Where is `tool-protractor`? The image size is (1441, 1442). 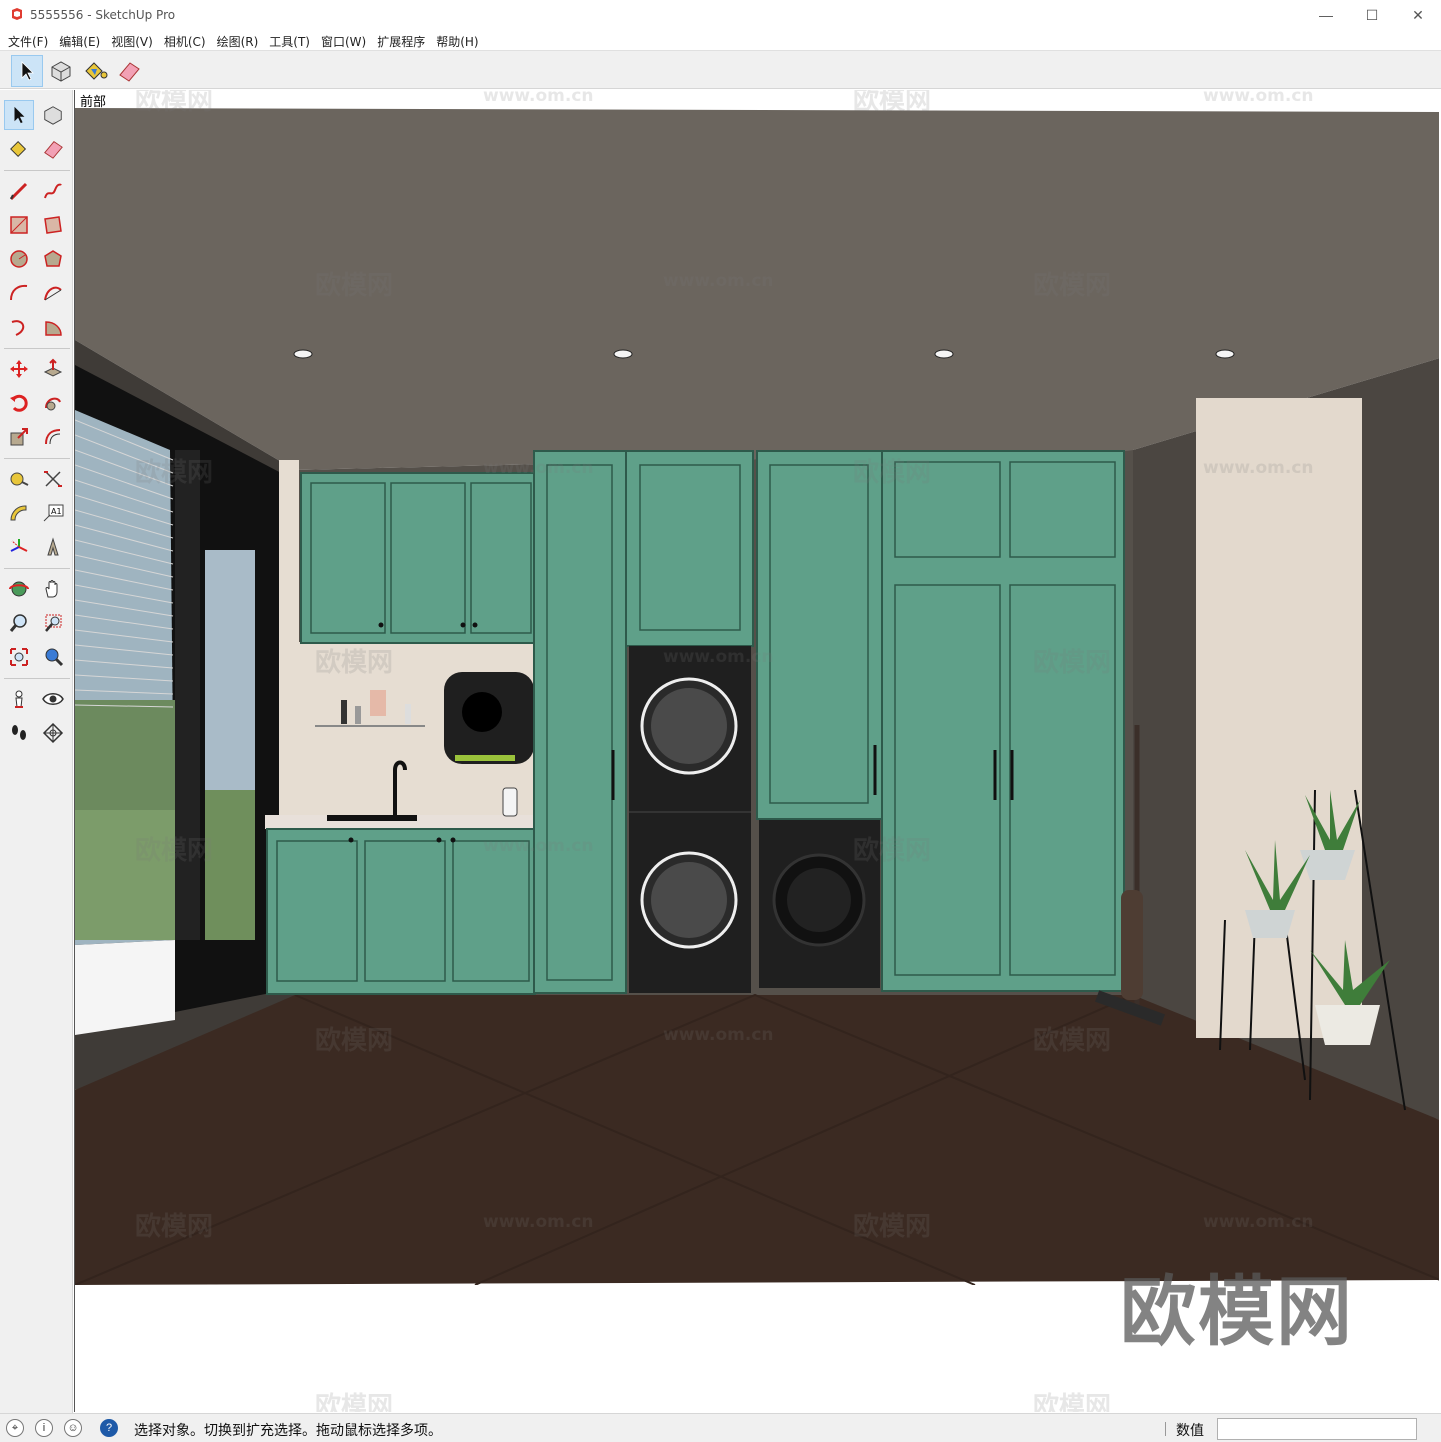
tool-protractor is located at coordinates (19, 513).